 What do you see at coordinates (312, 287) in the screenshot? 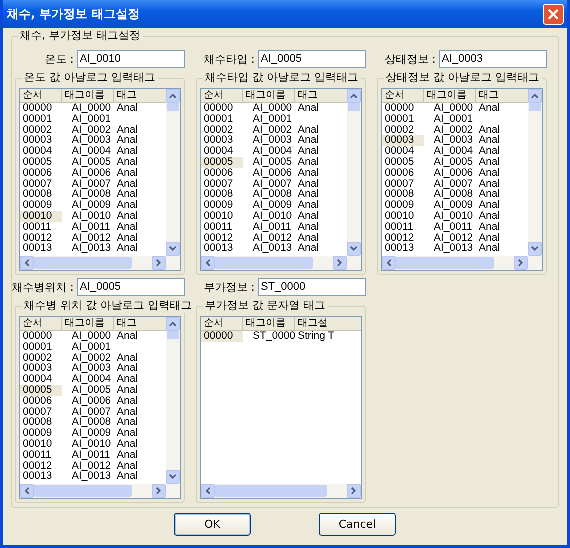
I see `input-field: ST_0000` at bounding box center [312, 287].